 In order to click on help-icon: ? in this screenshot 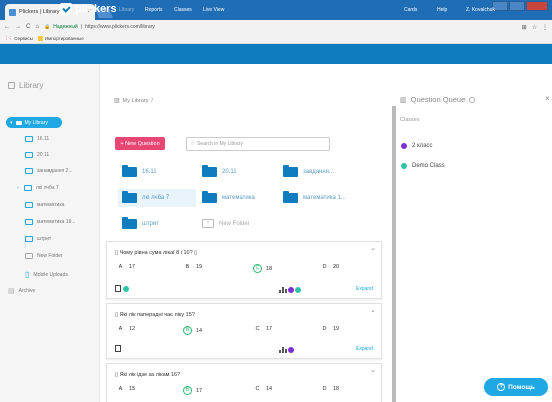, I will do `click(501, 387)`.